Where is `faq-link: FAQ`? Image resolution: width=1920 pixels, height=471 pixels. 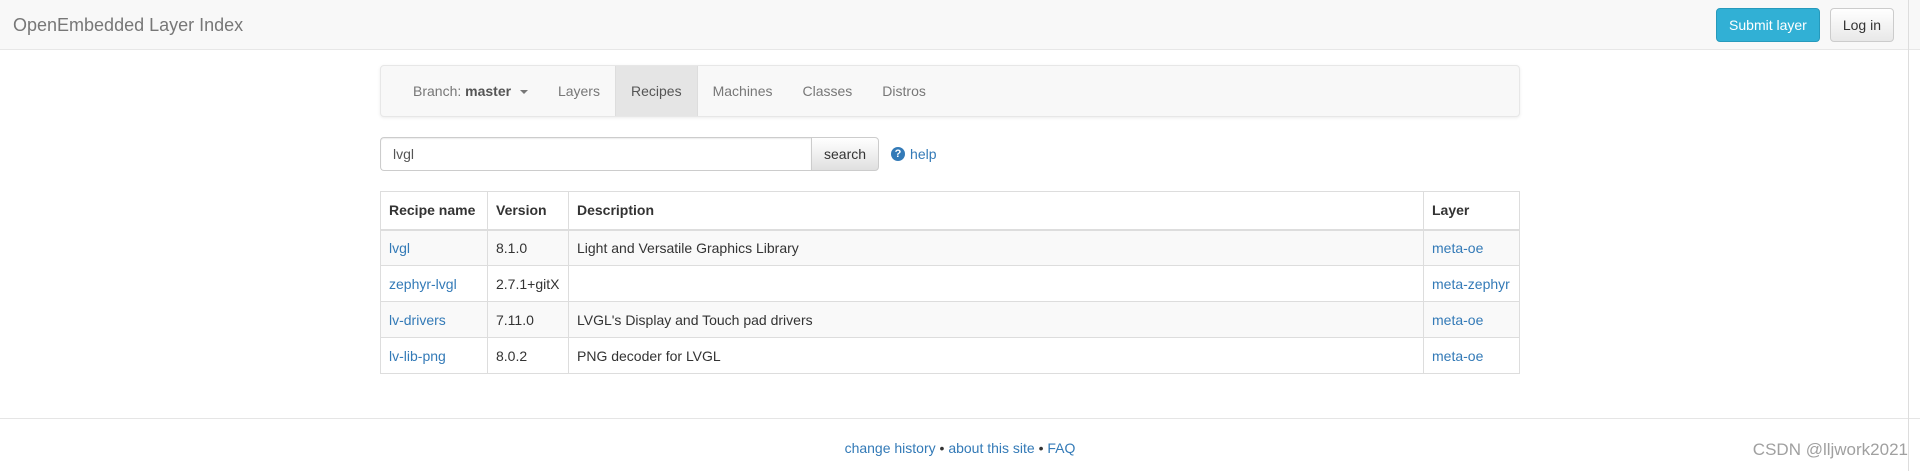
faq-link: FAQ is located at coordinates (1061, 448).